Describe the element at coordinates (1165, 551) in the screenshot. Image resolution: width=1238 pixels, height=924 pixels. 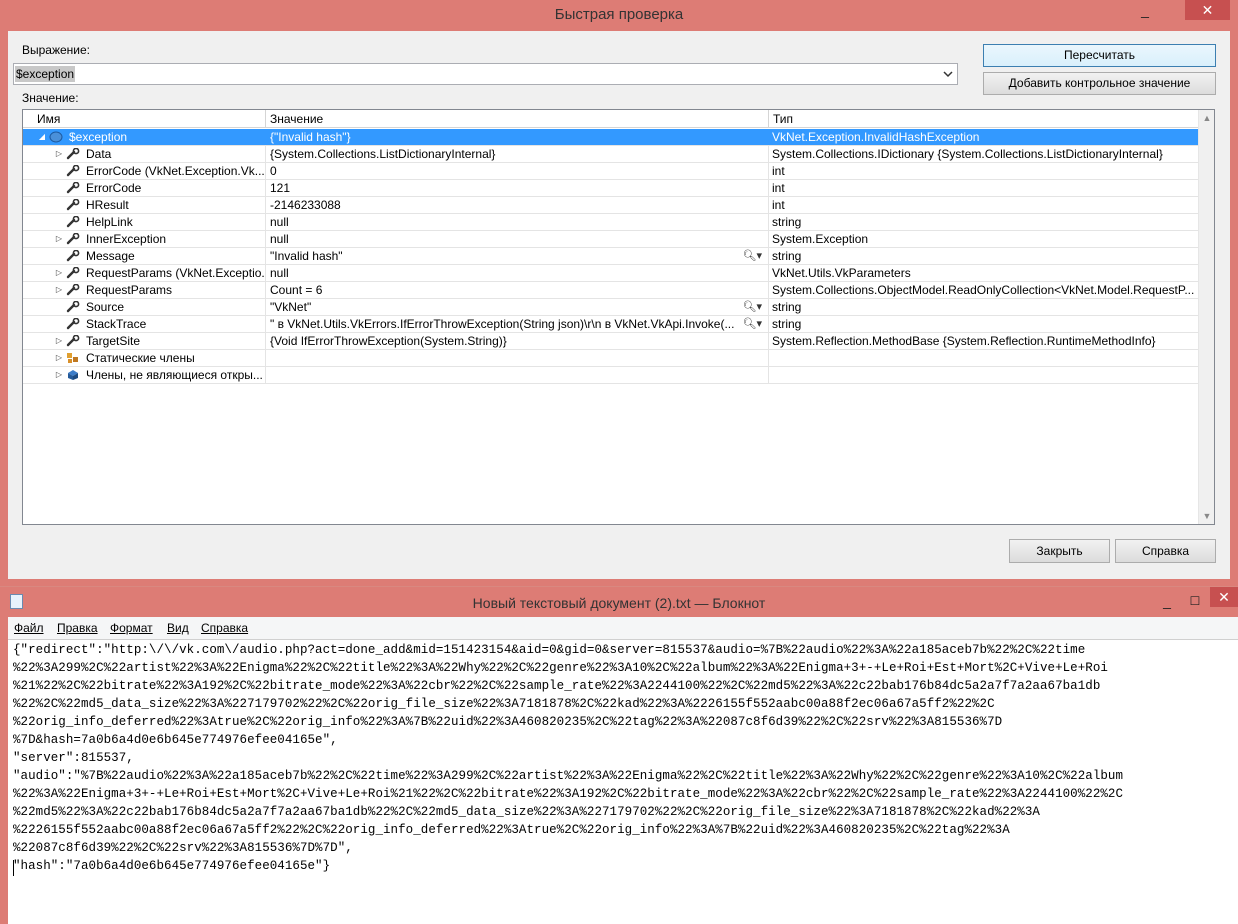
I see `help-button: Справка` at that location.